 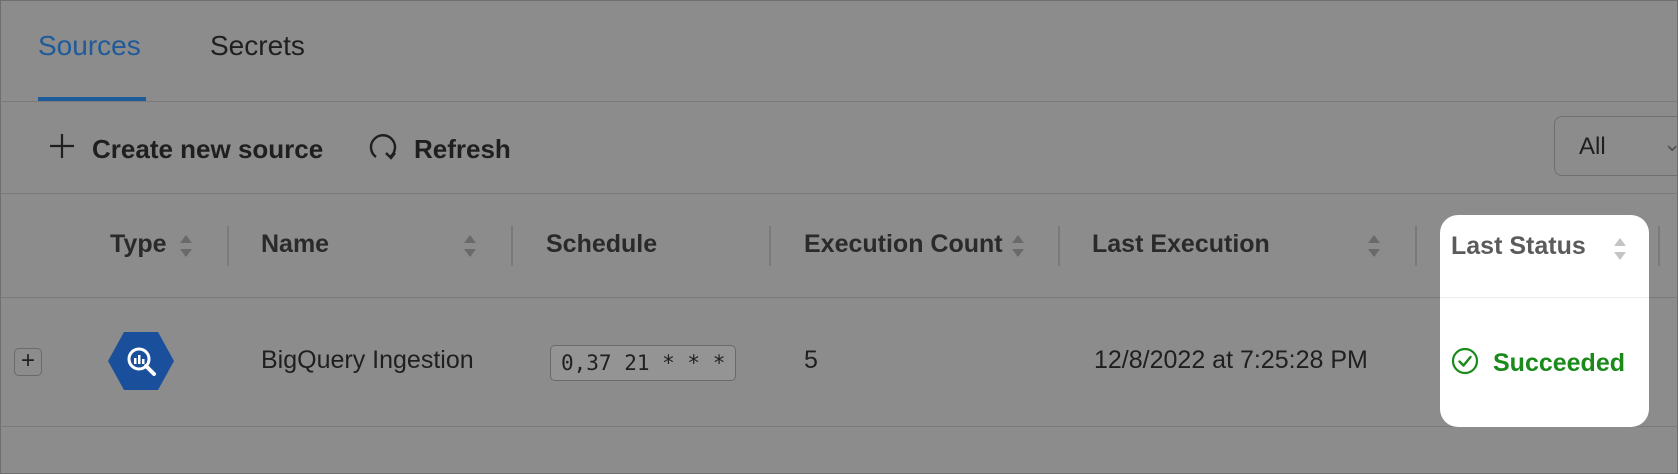 What do you see at coordinates (208, 148) in the screenshot?
I see `create-new-source-label: Create new source` at bounding box center [208, 148].